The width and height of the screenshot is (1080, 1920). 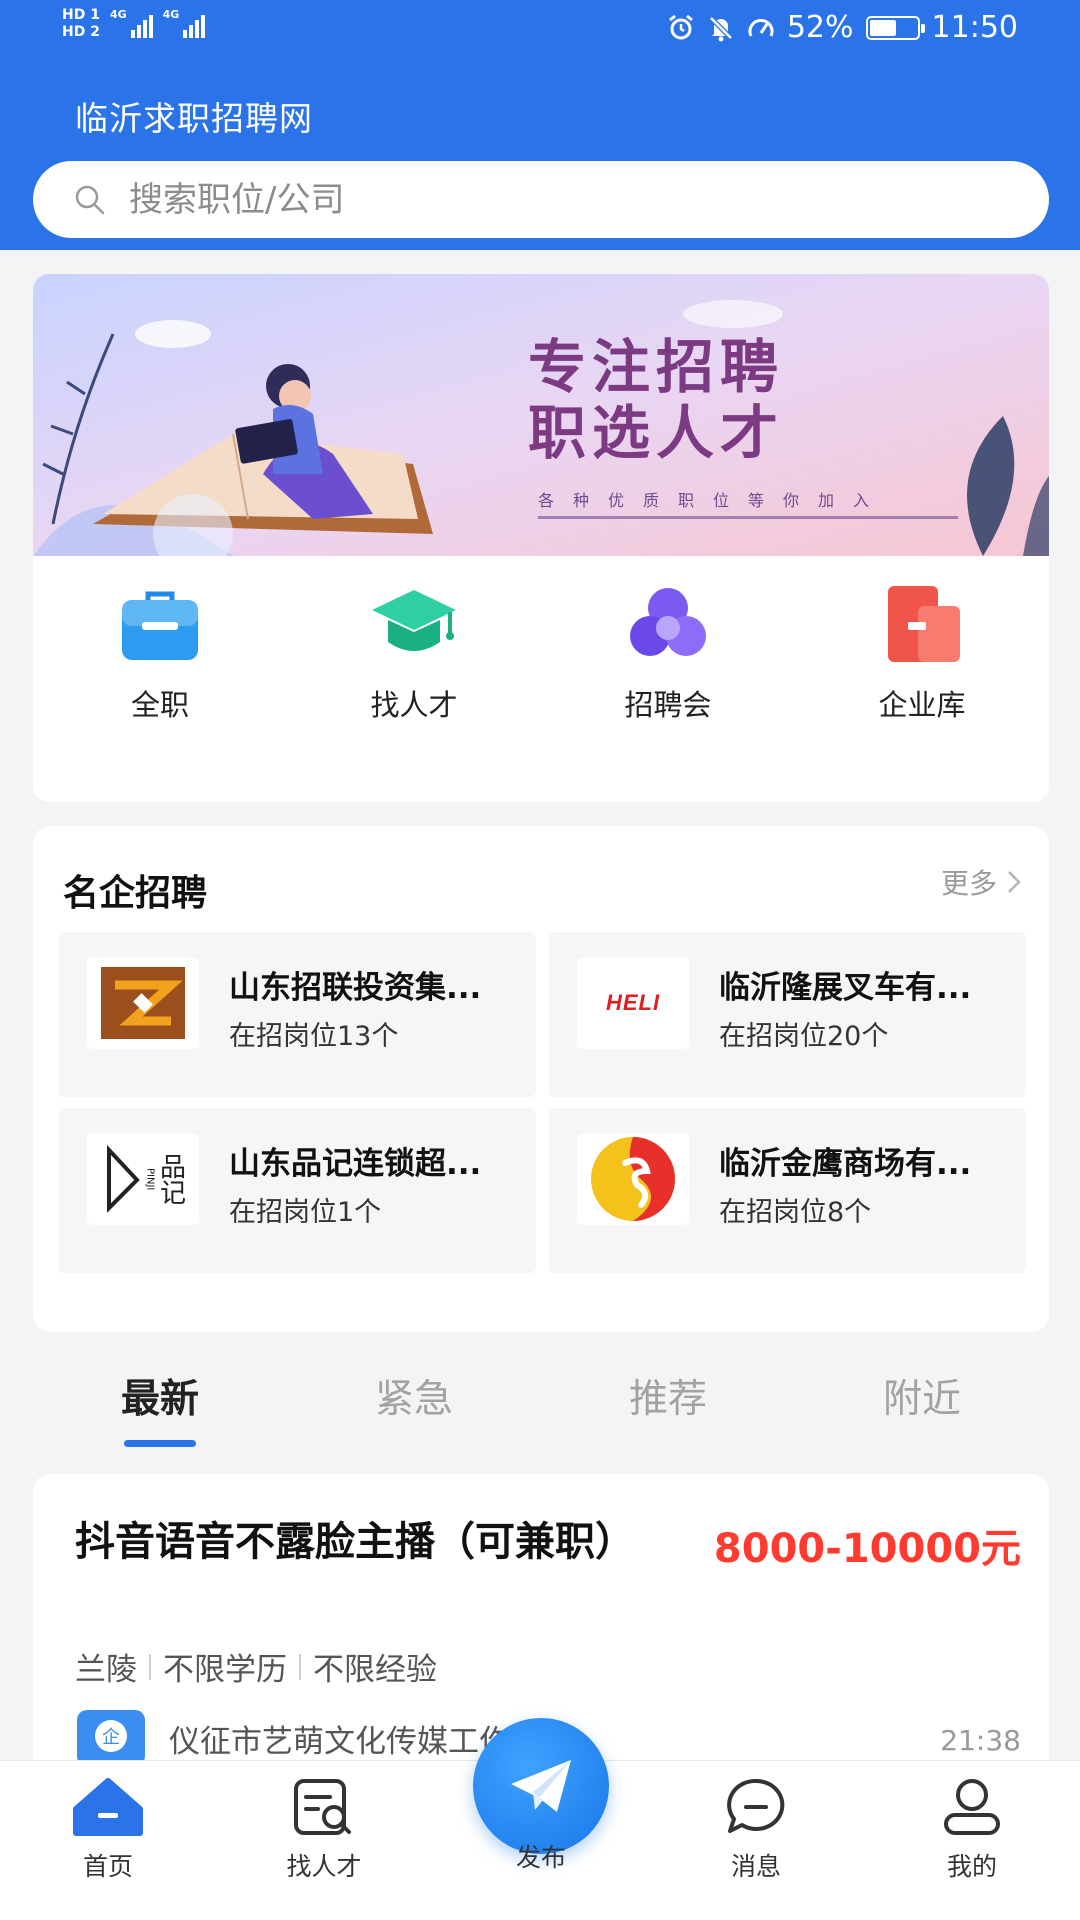 I want to click on category-label: 找人才, so click(x=414, y=705).